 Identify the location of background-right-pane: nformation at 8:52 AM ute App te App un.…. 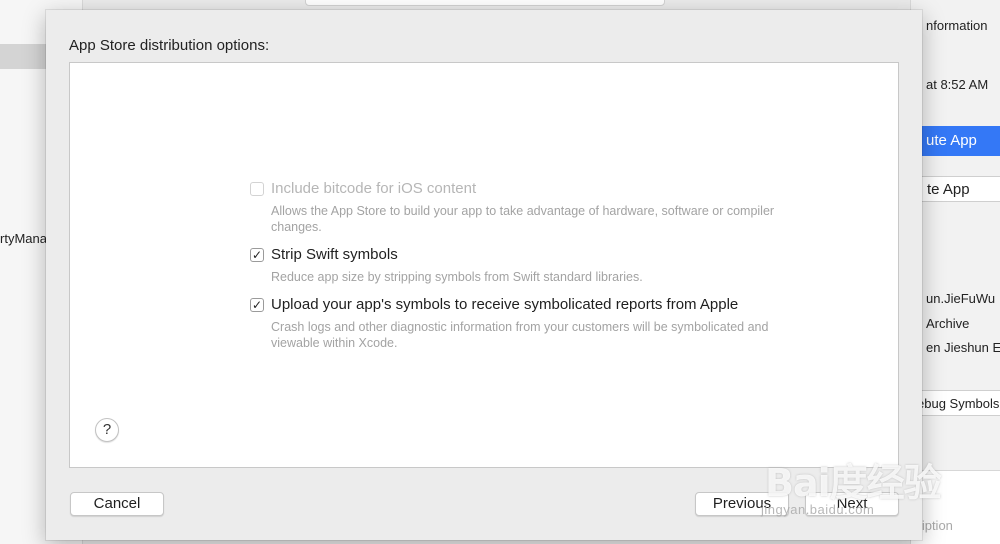
(955, 272).